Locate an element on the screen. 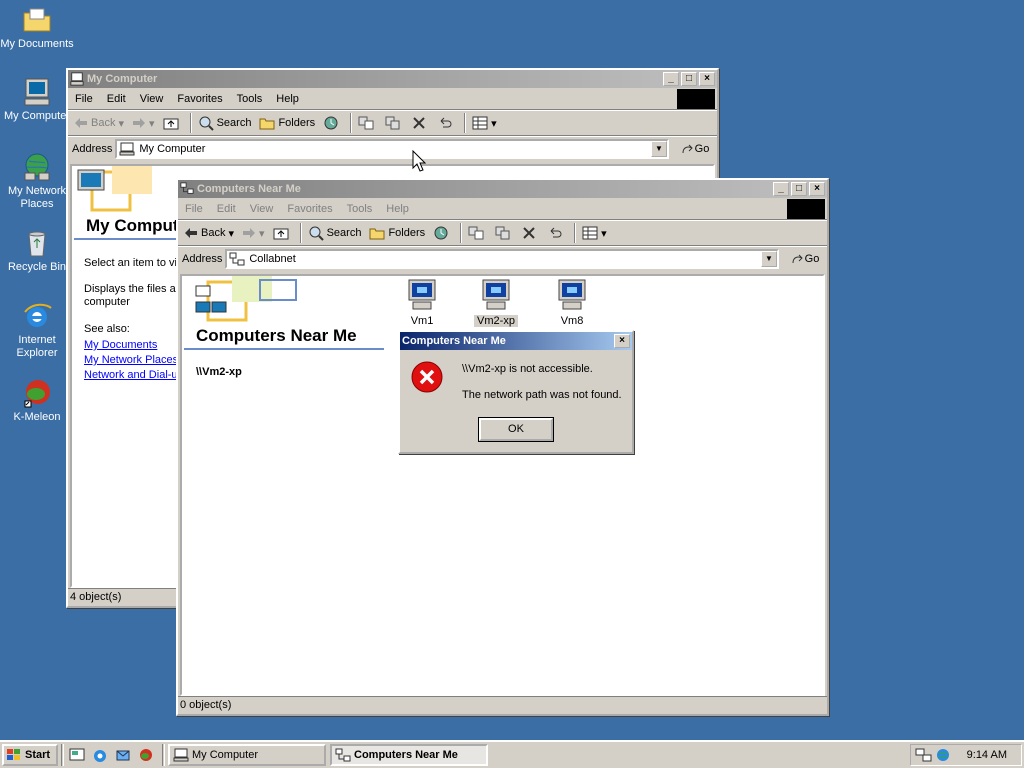 Image resolution: width=1024 pixels, height=768 pixels. mouse-pointer-icon is located at coordinates (419, 161).